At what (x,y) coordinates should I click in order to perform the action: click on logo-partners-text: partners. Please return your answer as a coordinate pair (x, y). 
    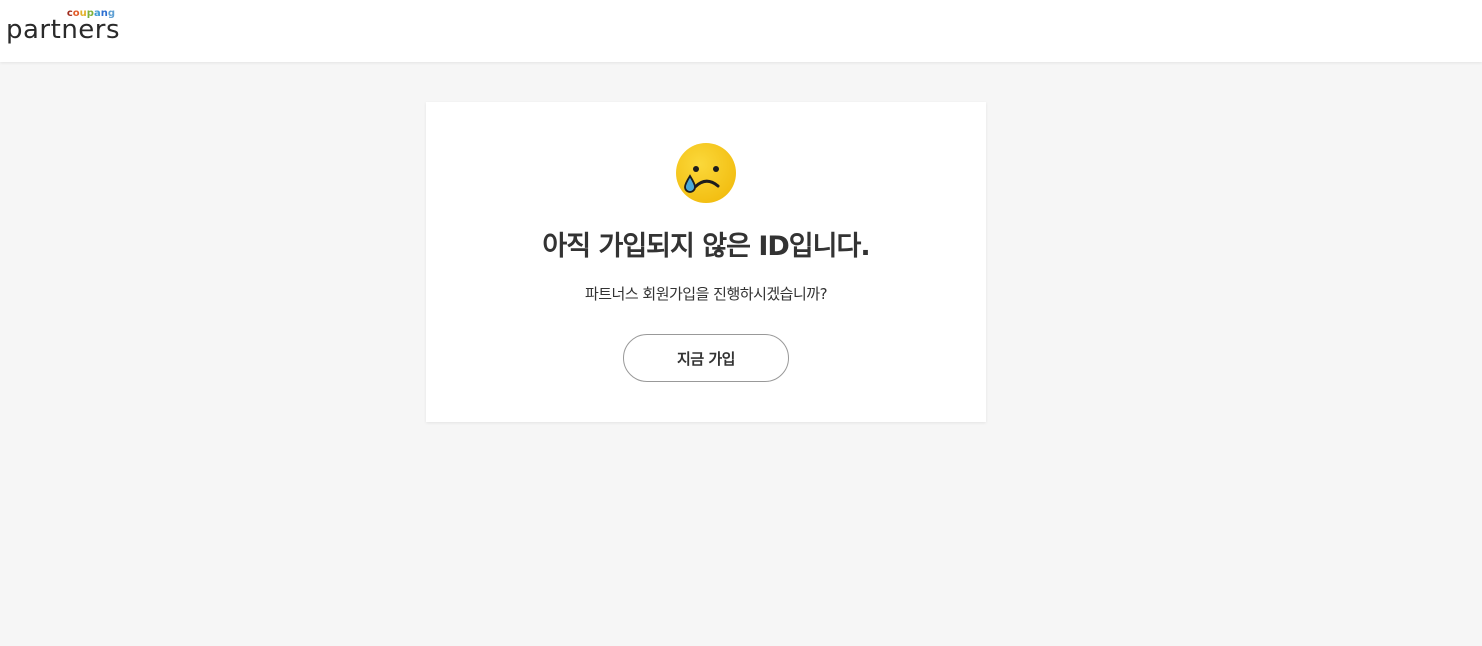
    Looking at the image, I should click on (63, 30).